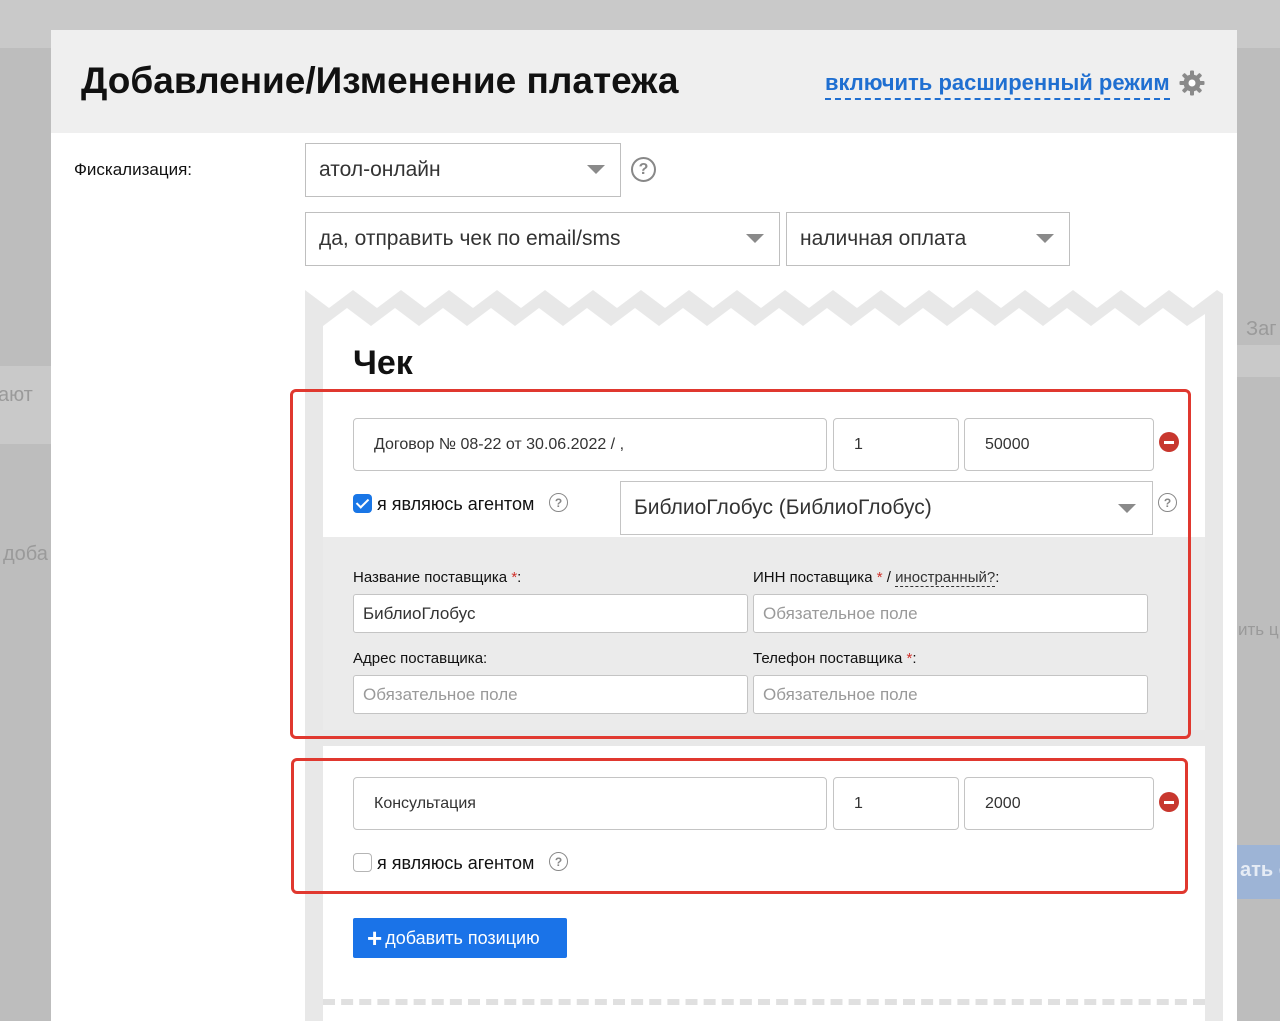  Describe the element at coordinates (1258, 361) in the screenshot. I see `background-row` at that location.